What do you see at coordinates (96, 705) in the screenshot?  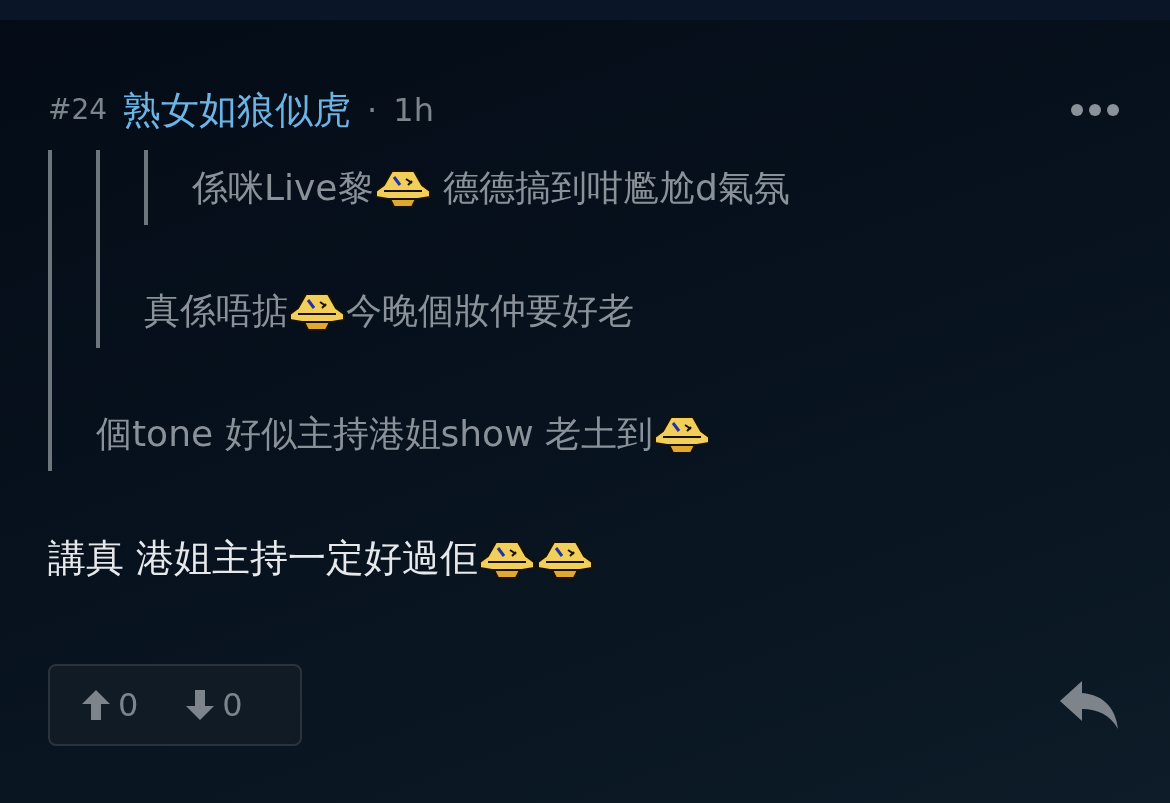 I see `upvote-icon` at bounding box center [96, 705].